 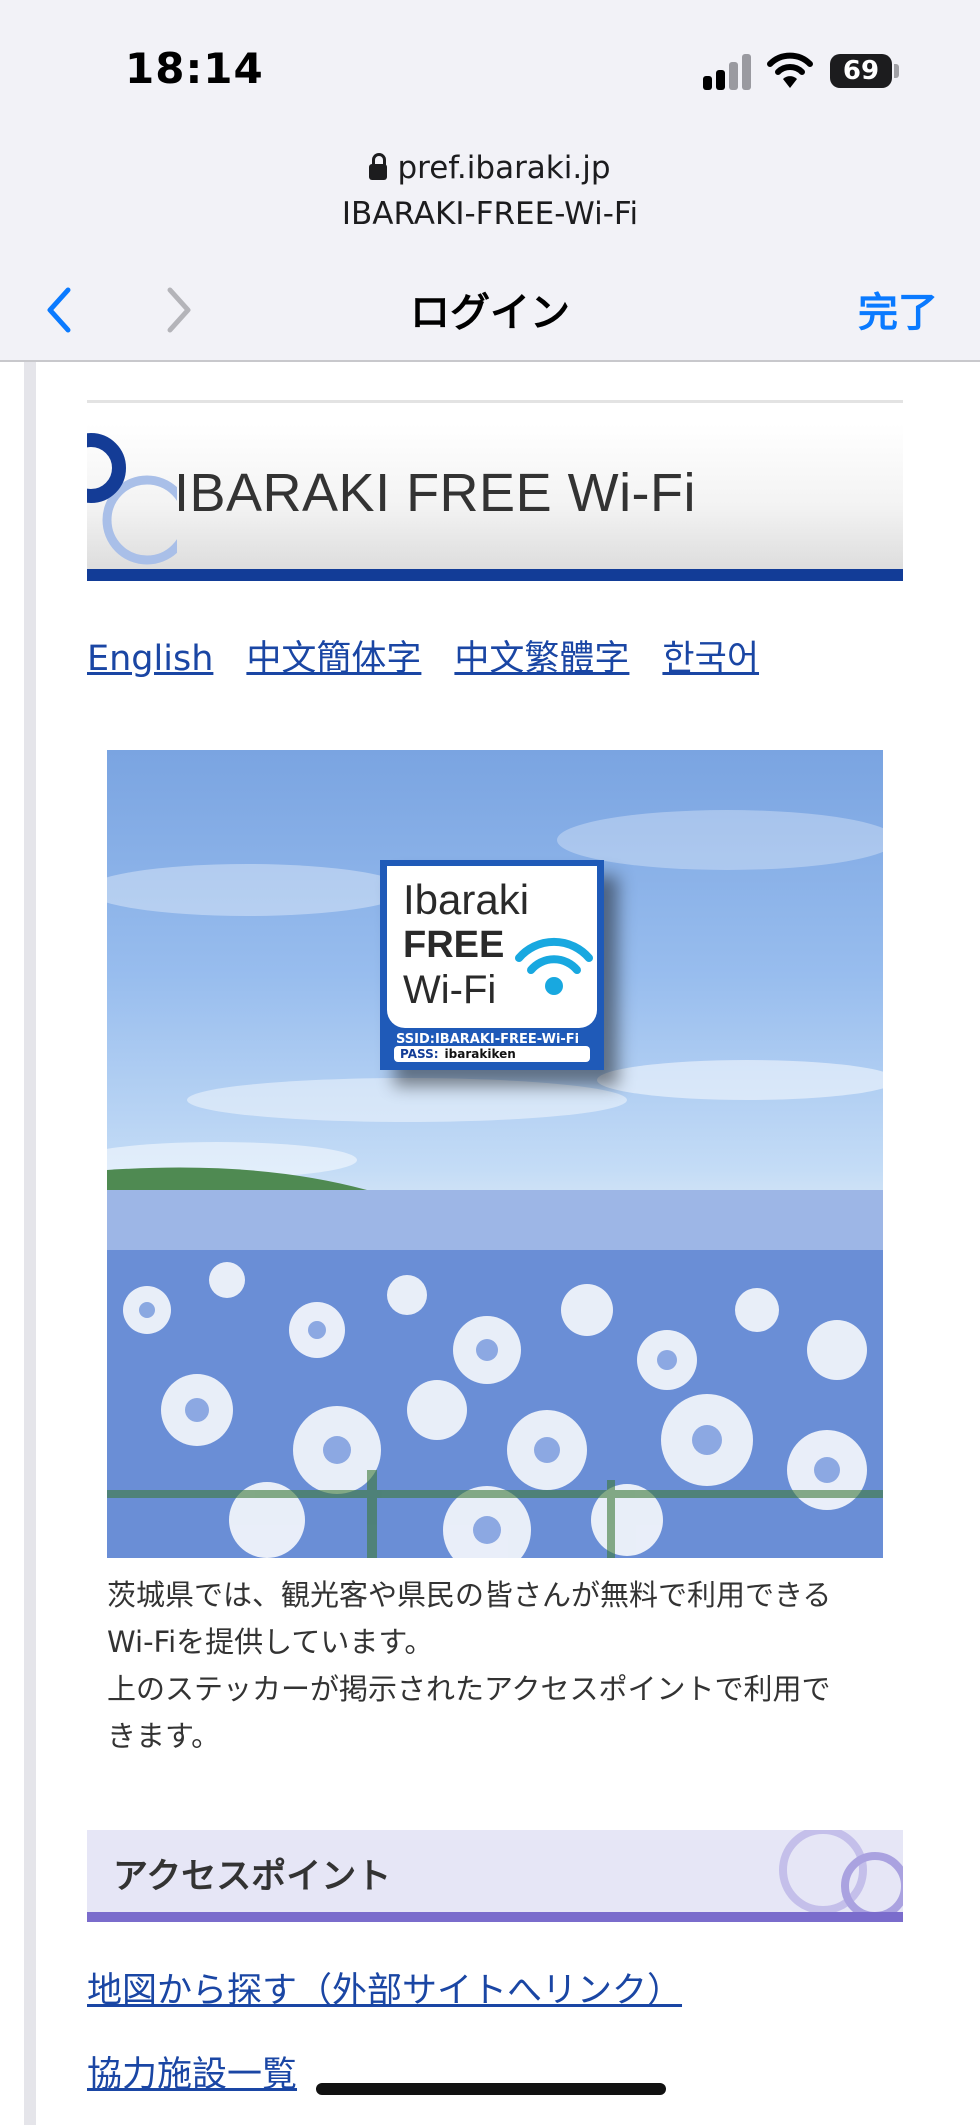 I want to click on page-title: IBARAKI-FREE-Wi-Fi, so click(x=490, y=214).